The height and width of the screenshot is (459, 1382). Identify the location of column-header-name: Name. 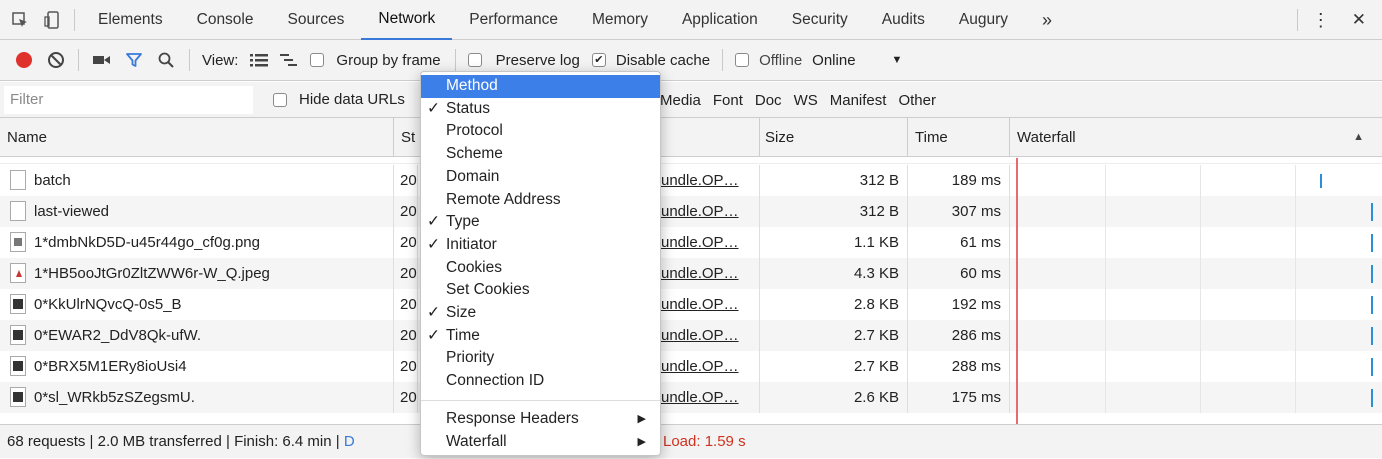
(197, 137).